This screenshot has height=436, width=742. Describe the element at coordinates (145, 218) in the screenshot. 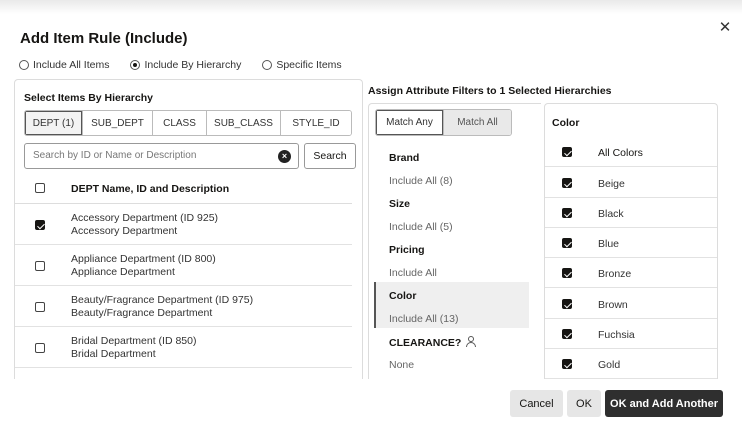

I see `row-title: Accessory Department (ID 925)` at that location.